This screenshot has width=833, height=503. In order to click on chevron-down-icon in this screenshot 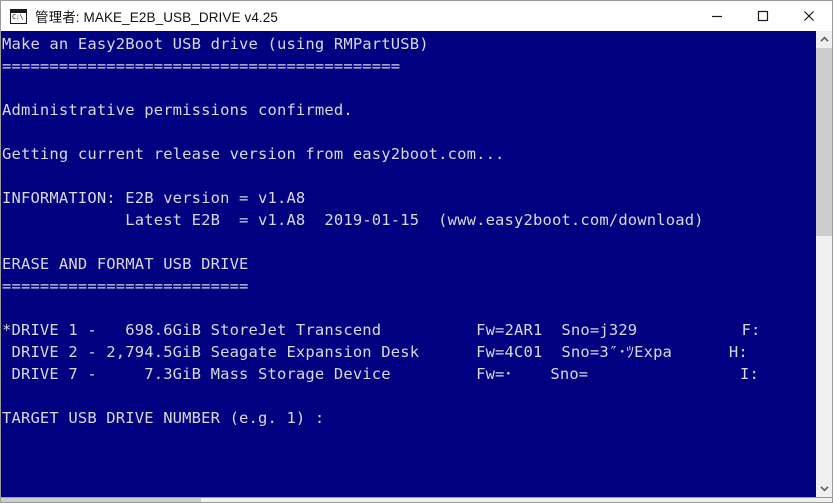, I will do `click(824, 489)`.